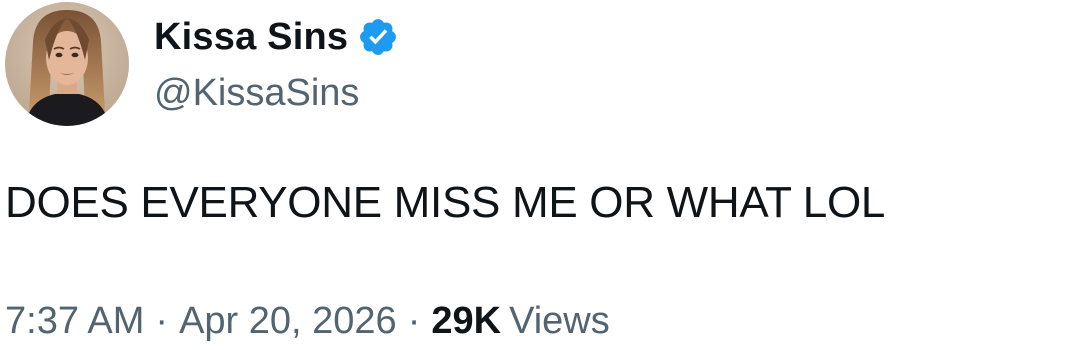  I want to click on display-name: Kissa Sins, so click(251, 37).